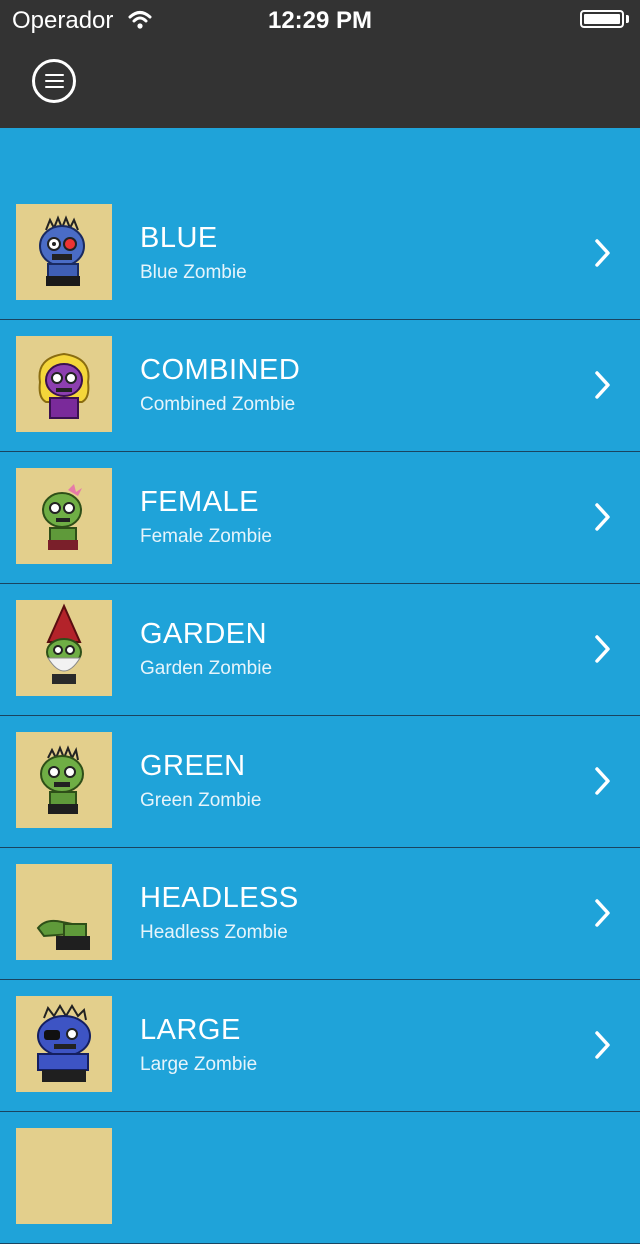  I want to click on blue-zombie-icon, so click(62, 250).